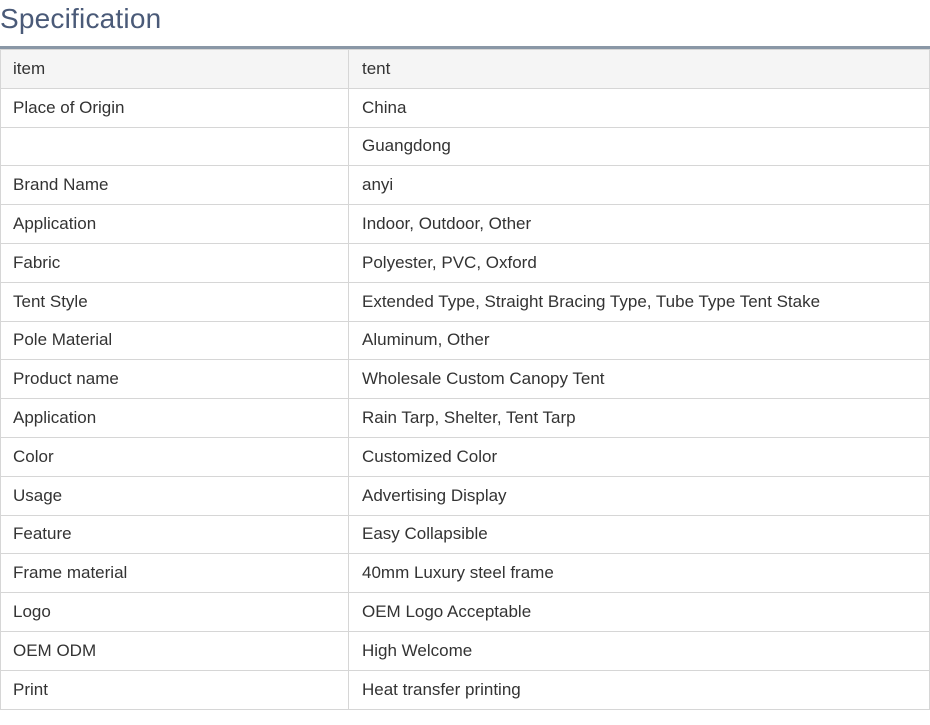  What do you see at coordinates (639, 107) in the screenshot?
I see `row-value: China` at bounding box center [639, 107].